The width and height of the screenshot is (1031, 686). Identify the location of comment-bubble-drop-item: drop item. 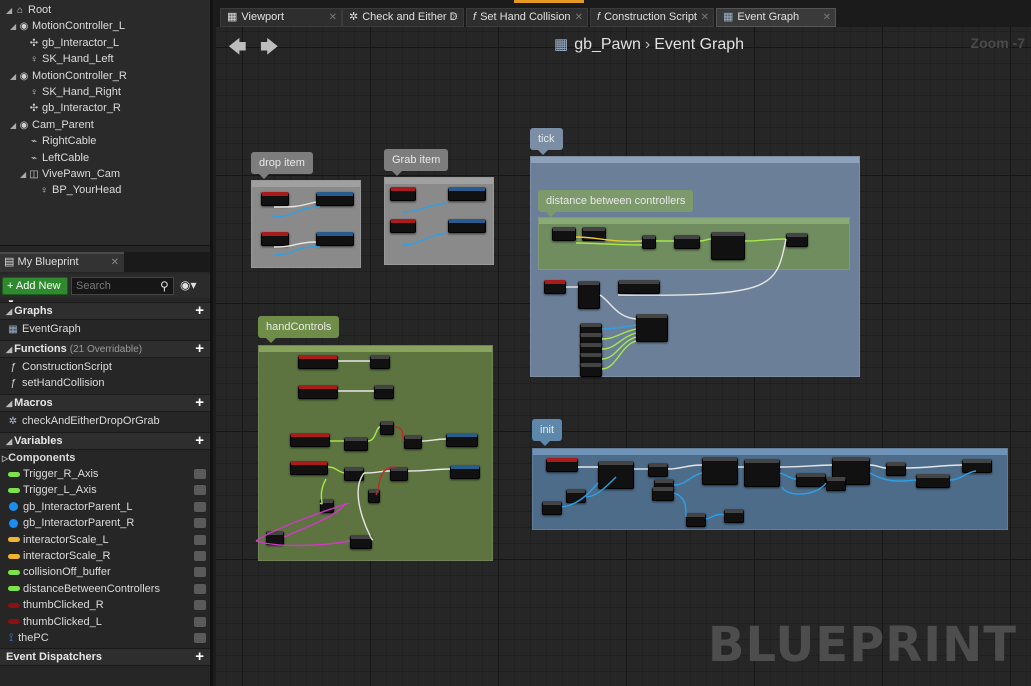
(282, 165).